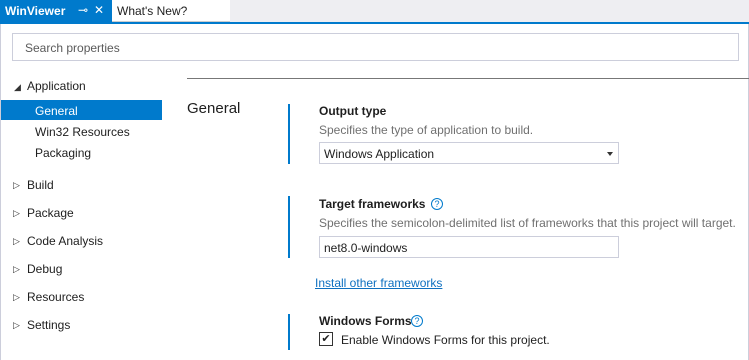 This screenshot has width=749, height=360. I want to click on close-icon: ✕, so click(99, 10).